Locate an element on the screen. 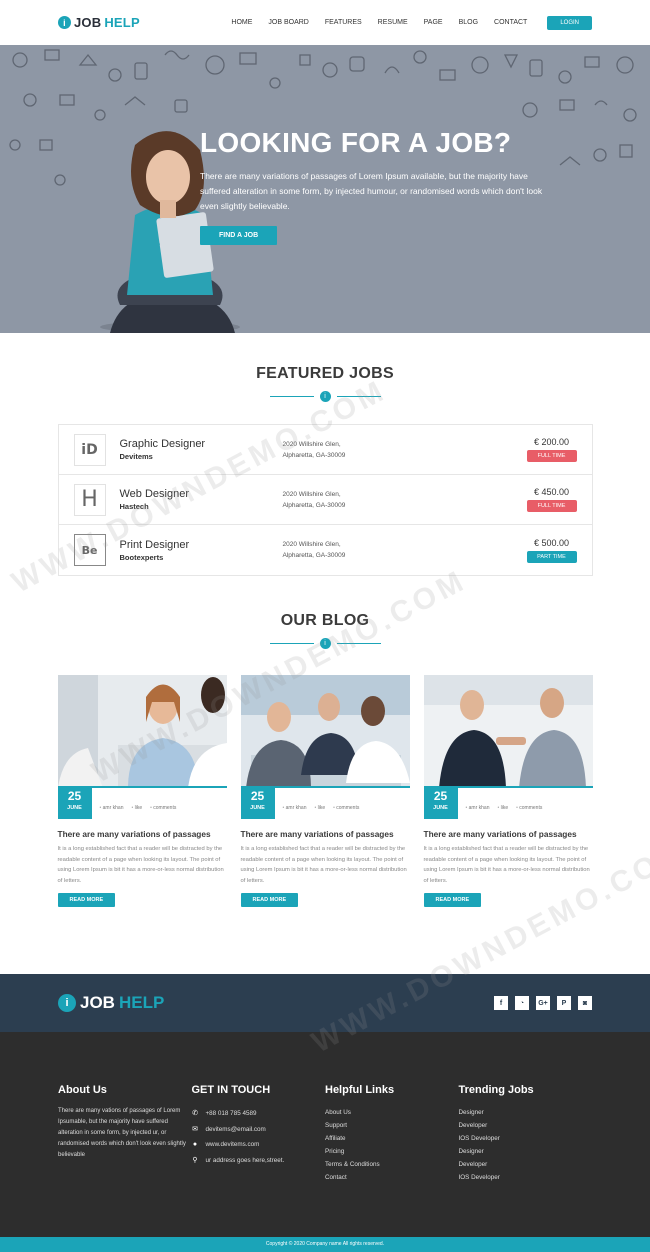 This screenshot has width=650, height=1252. footer-trending-title: Trending Jobs is located at coordinates (496, 1090).